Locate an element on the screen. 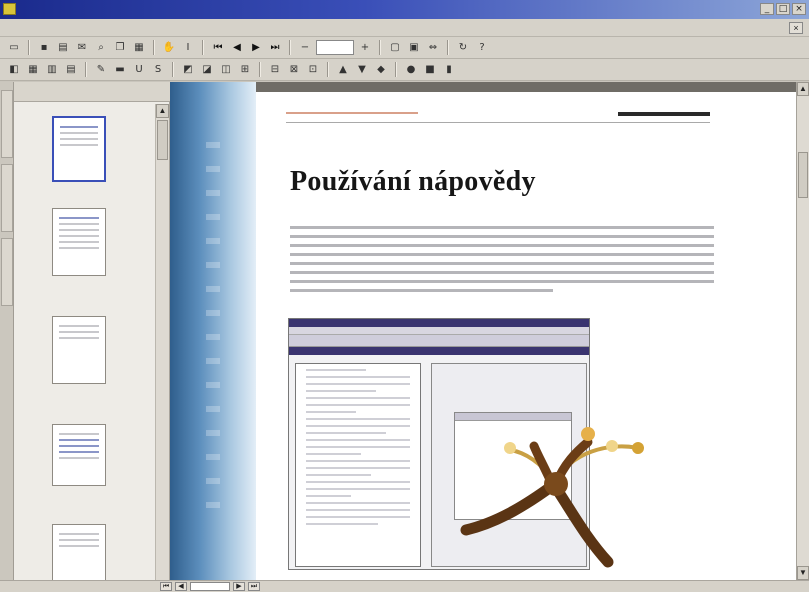 The height and width of the screenshot is (592, 809). tool-icon-15: ● is located at coordinates (411, 69).